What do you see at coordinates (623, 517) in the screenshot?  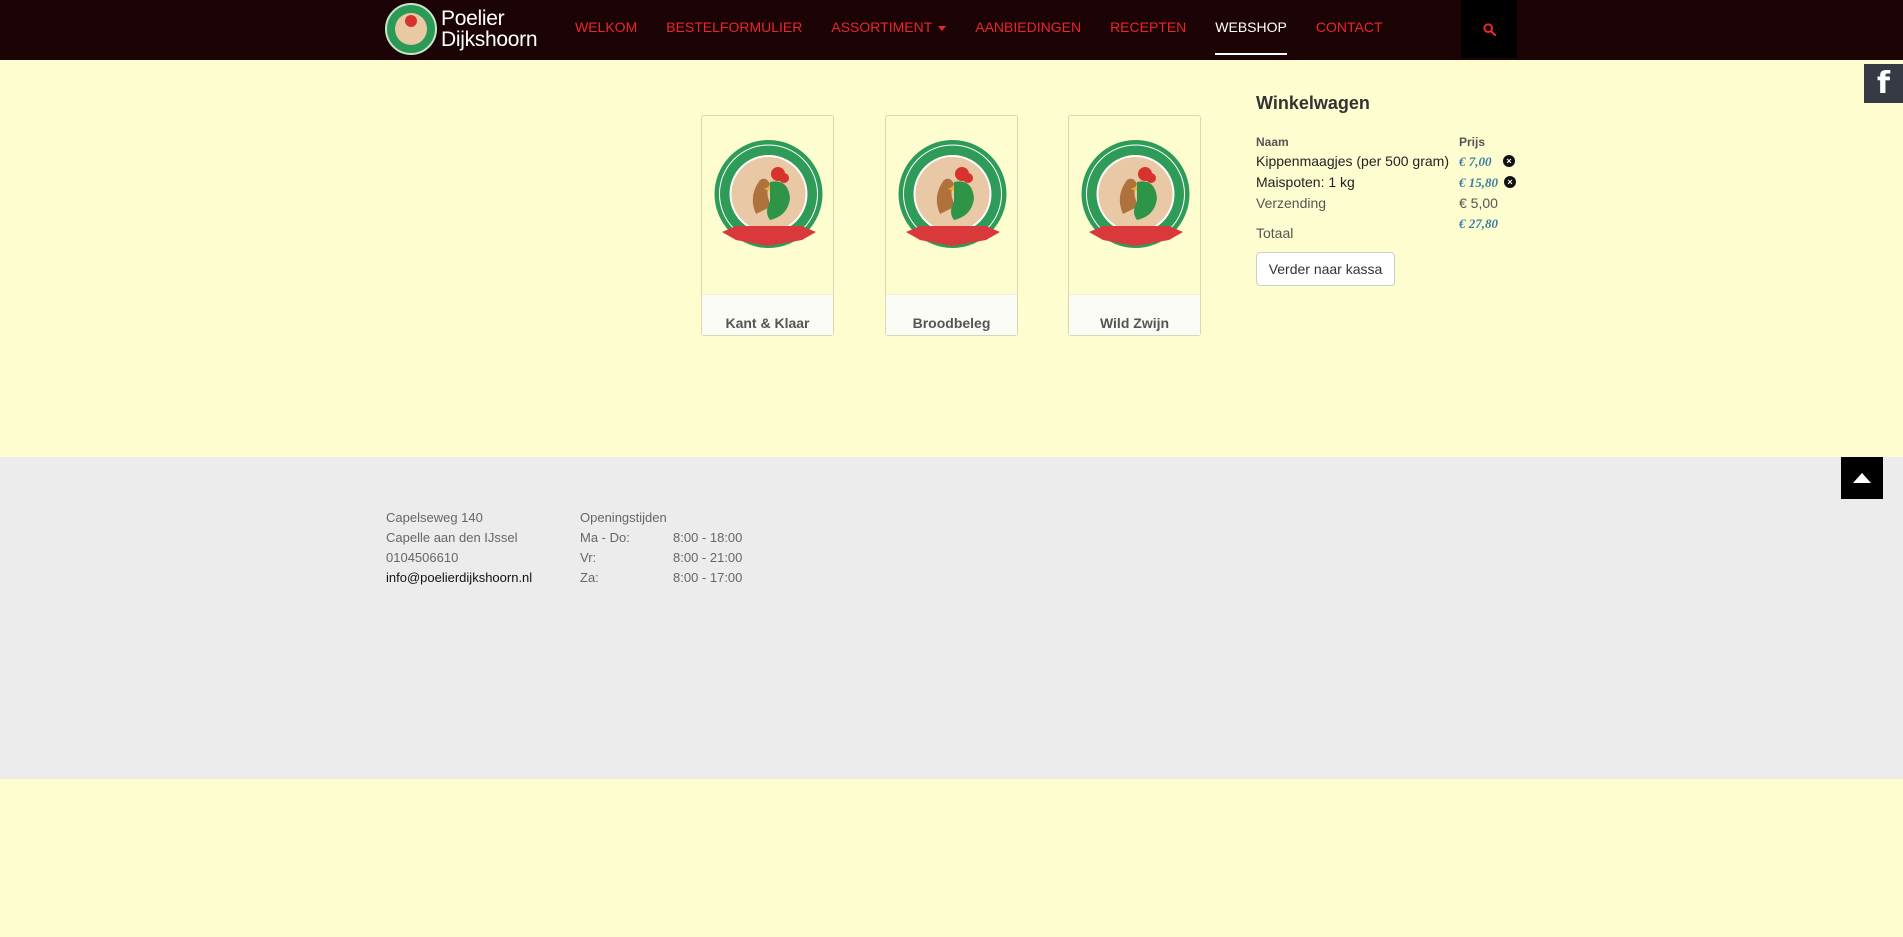 I see `footer-hours-title: Openingstijden` at bounding box center [623, 517].